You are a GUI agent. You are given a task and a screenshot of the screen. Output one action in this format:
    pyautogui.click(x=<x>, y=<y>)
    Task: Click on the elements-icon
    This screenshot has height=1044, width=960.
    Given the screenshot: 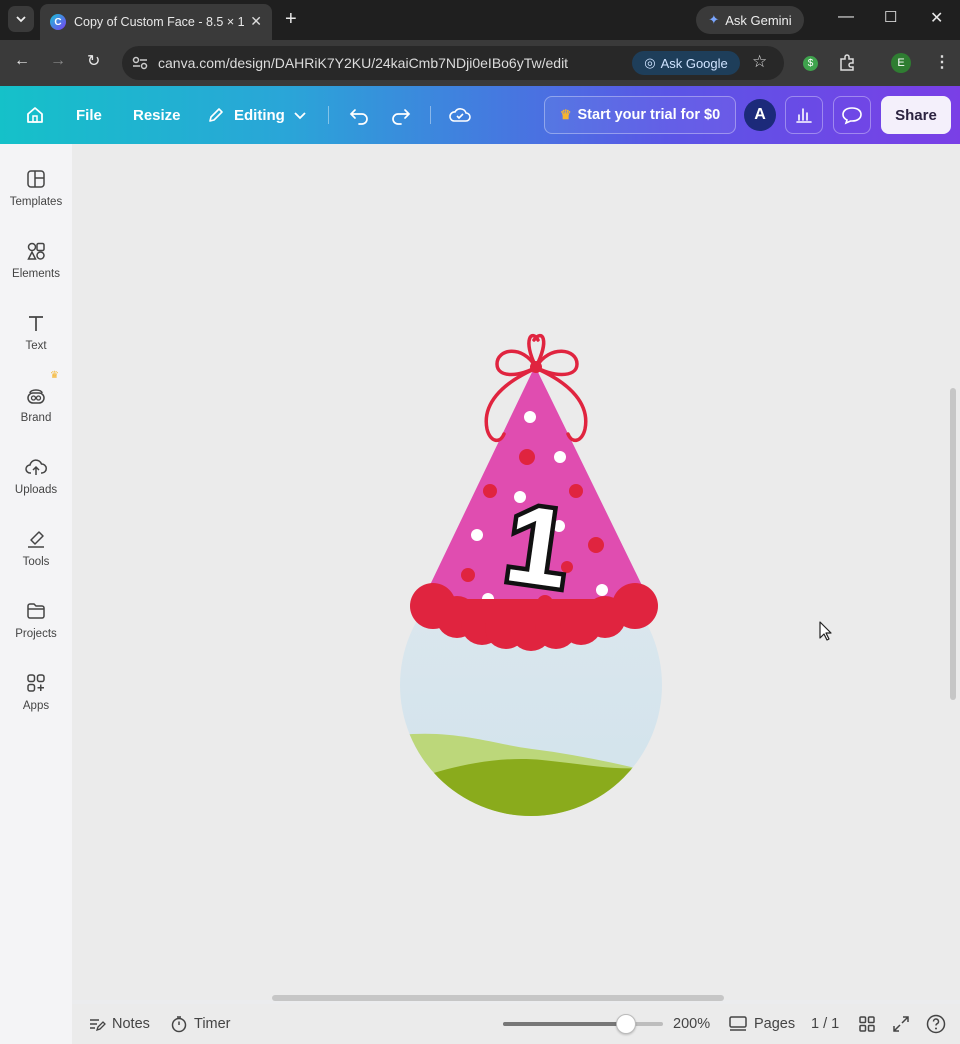 What is the action you would take?
    pyautogui.click(x=36, y=251)
    